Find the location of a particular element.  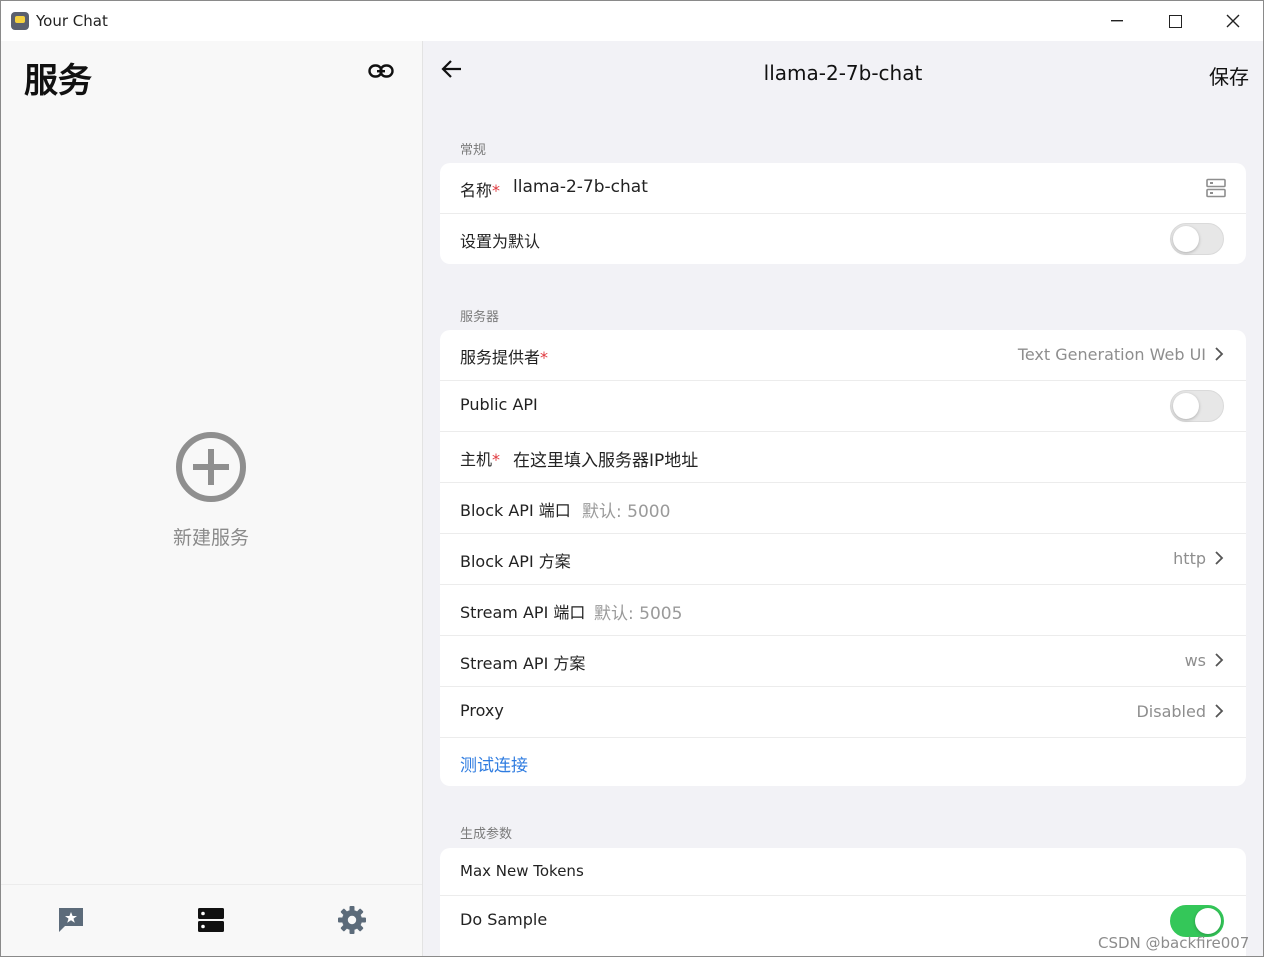

title-bar: Your Chat is located at coordinates (632, 21).